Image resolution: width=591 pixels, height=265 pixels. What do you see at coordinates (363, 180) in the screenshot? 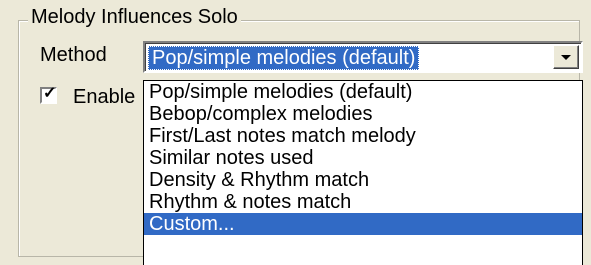
I see `dropdown-option-density-rhythm: Density & Rhythm match` at bounding box center [363, 180].